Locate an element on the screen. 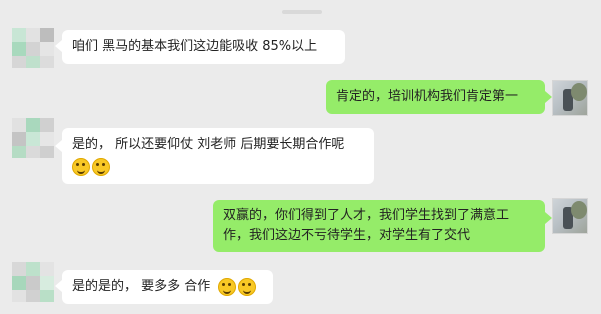 Image resolution: width=601 pixels, height=314 pixels. message-bubble: 是的是的， 要多多 合作 is located at coordinates (167, 287).